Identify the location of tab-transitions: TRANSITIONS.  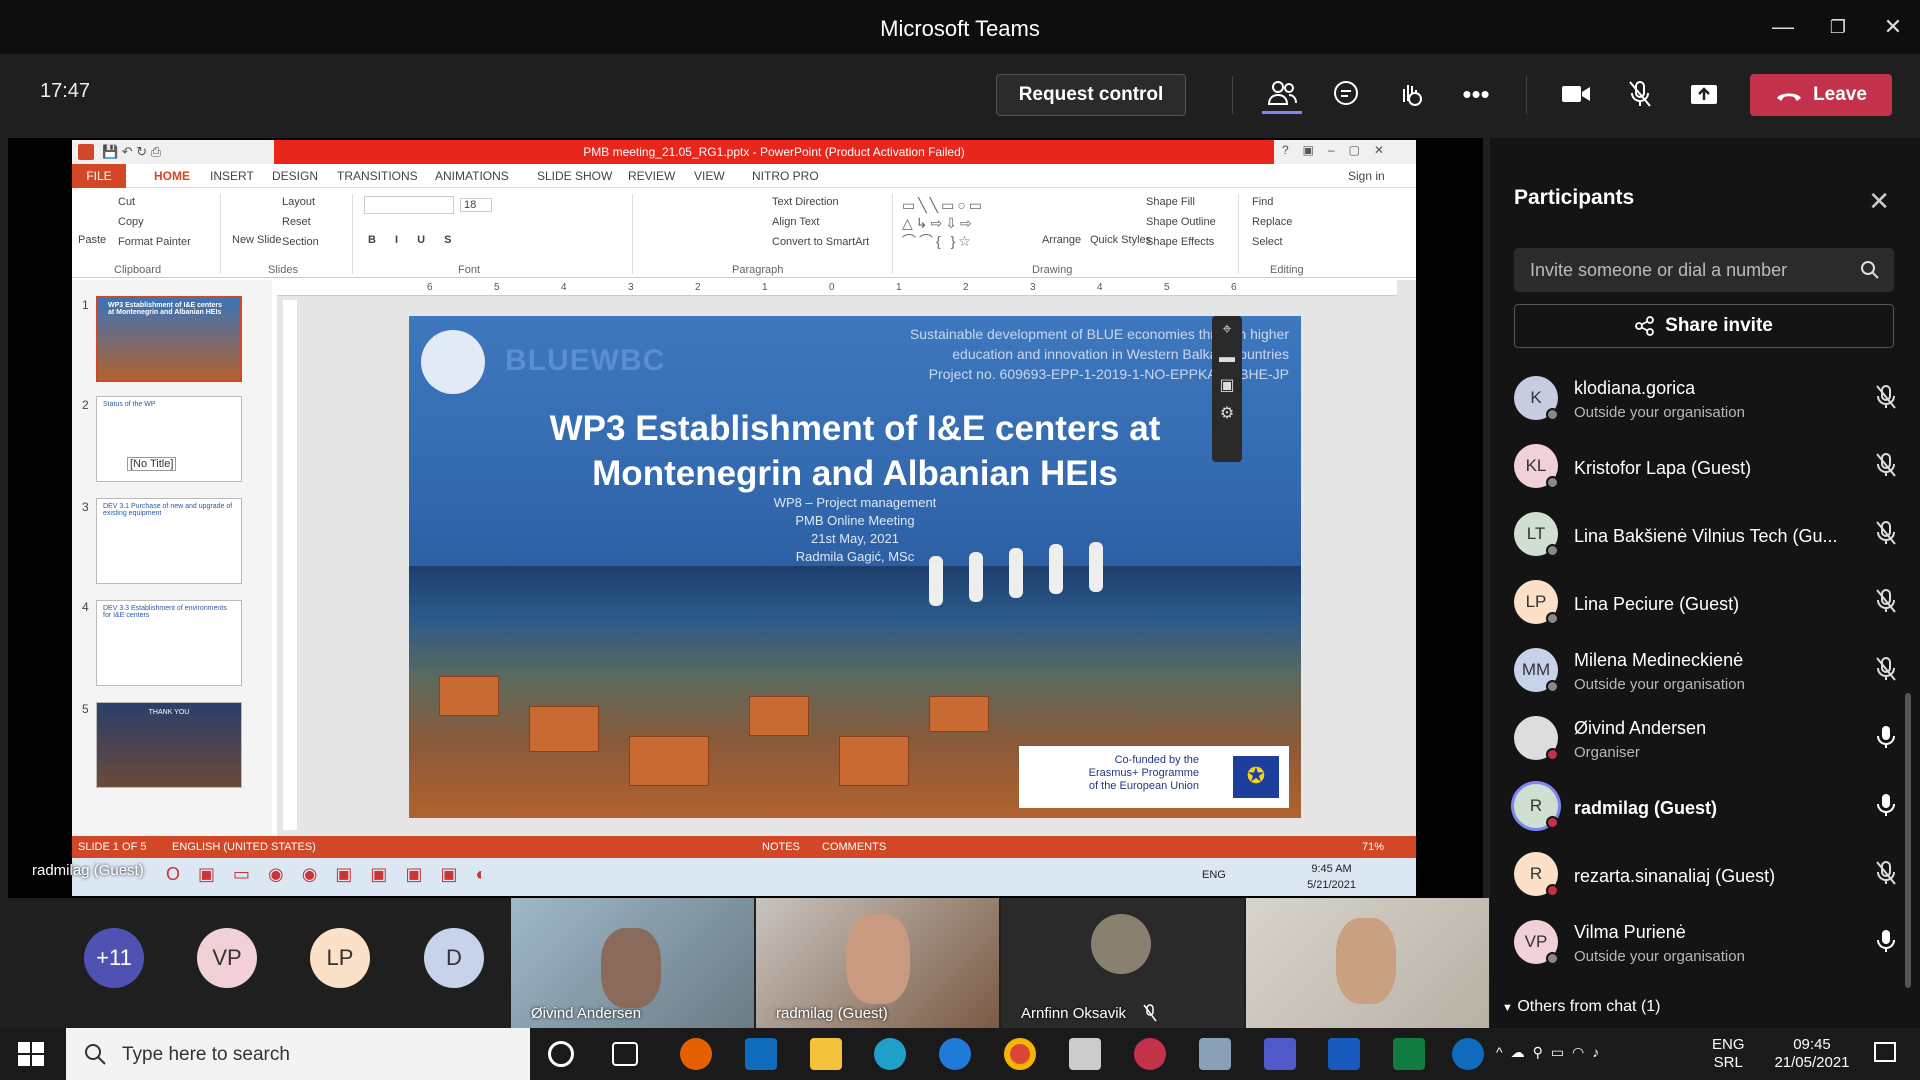
(377, 176).